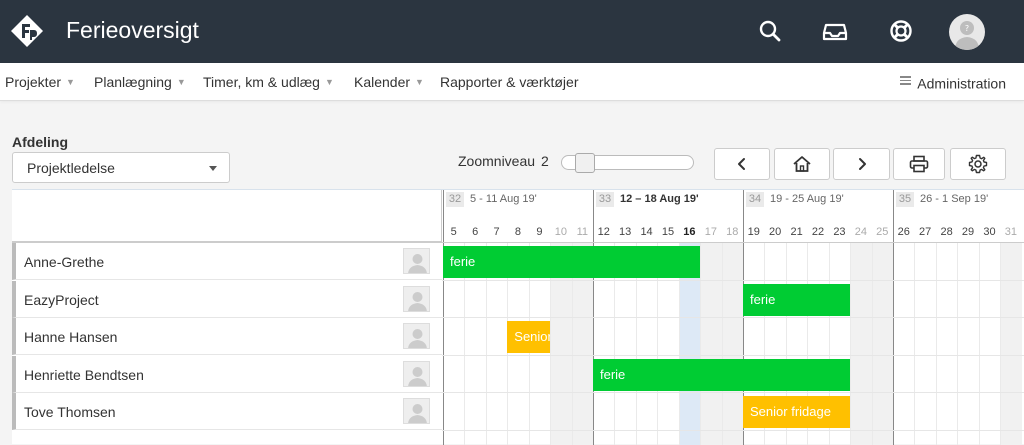 The image size is (1024, 445). I want to click on menu-kalender: Kalender ▼, so click(389, 82).